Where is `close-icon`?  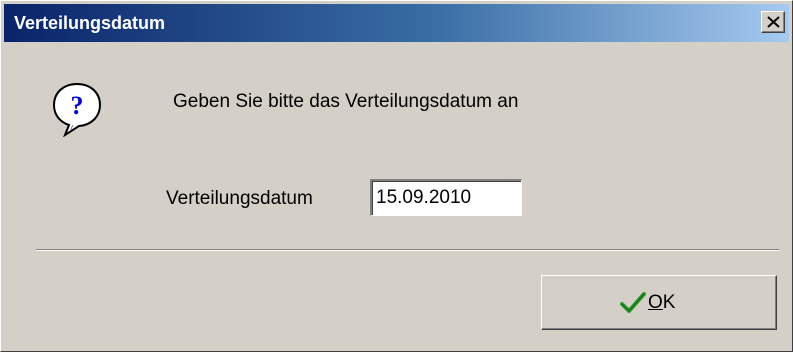
close-icon is located at coordinates (773, 22).